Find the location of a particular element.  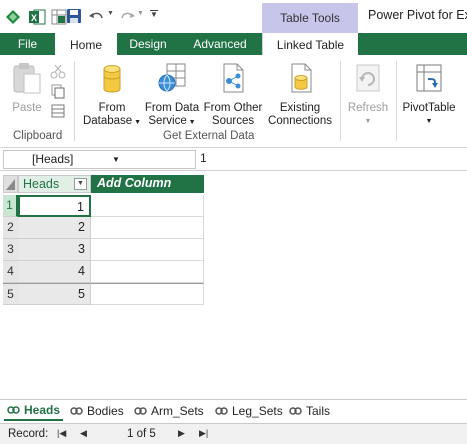

svg-text: X is located at coordinates (34, 18).